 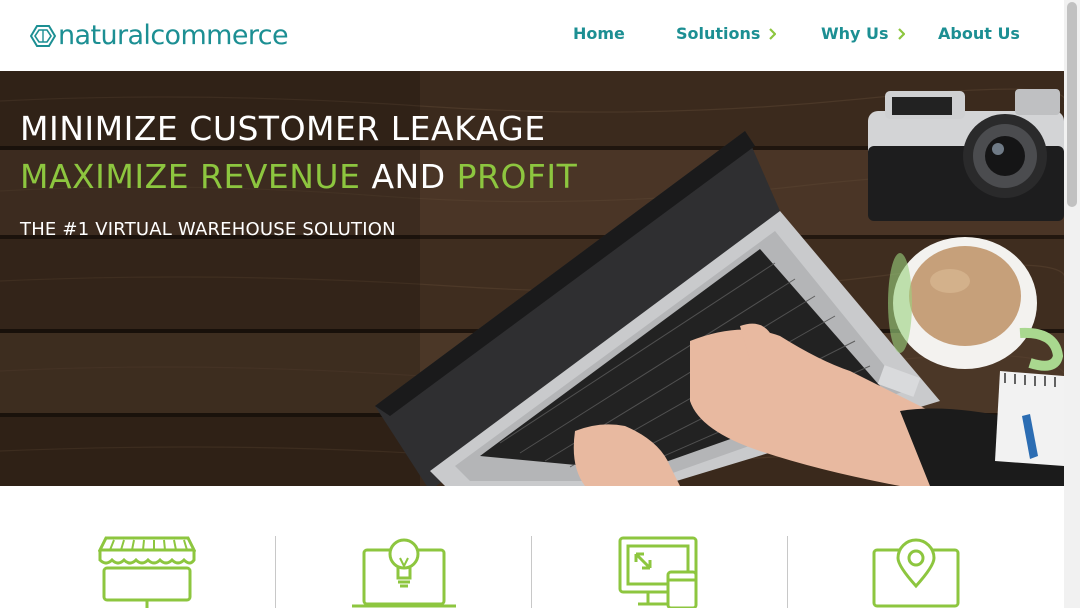 What do you see at coordinates (718, 33) in the screenshot?
I see `nav-solutions-label: Solutions` at bounding box center [718, 33].